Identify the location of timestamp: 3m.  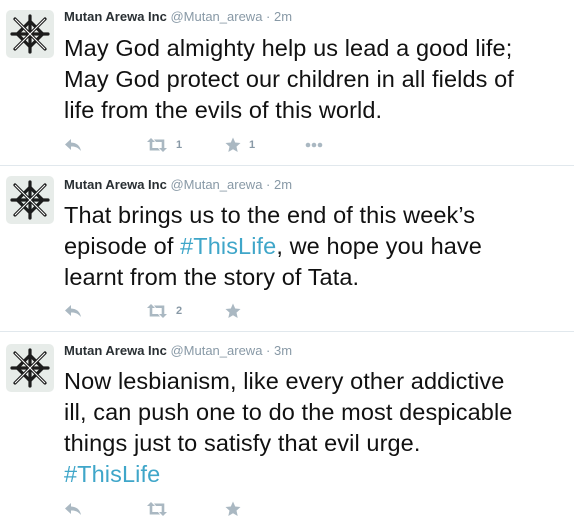
(283, 350).